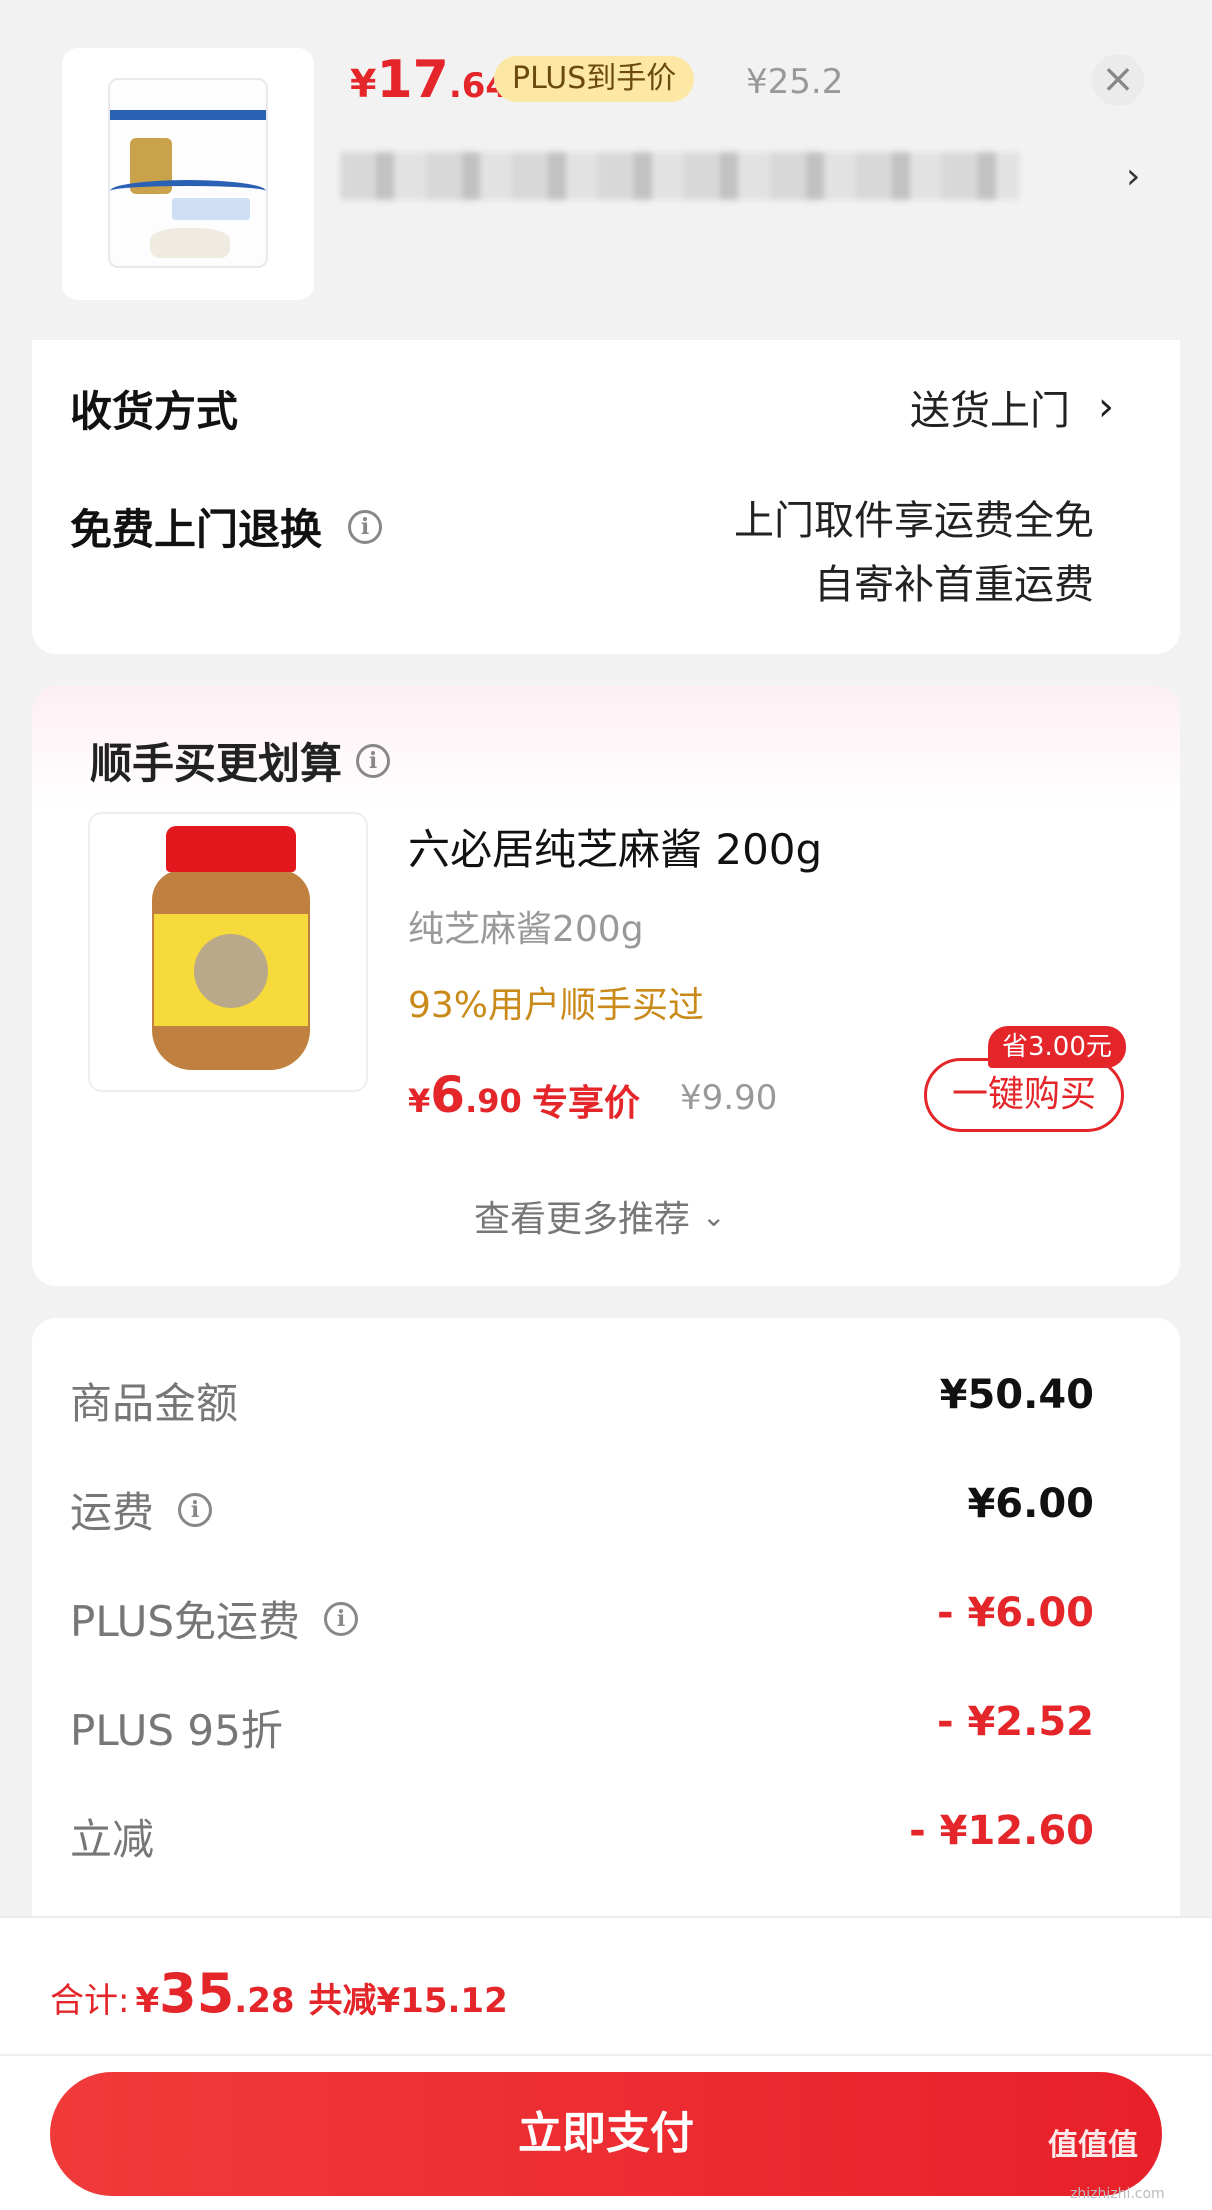 This screenshot has height=2210, width=1212. I want to click on plus-price-badge: PLUS到手价, so click(594, 79).